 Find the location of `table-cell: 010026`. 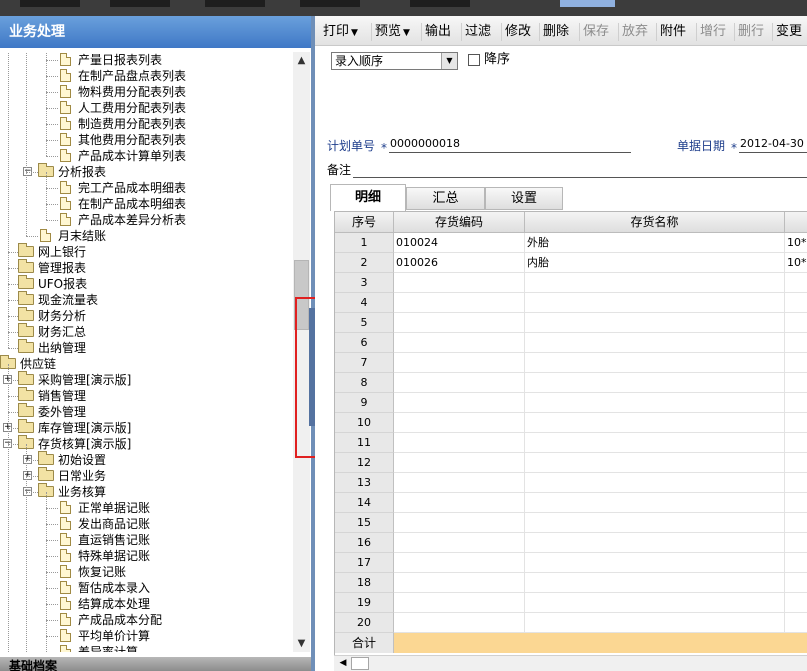

table-cell: 010026 is located at coordinates (459, 263).